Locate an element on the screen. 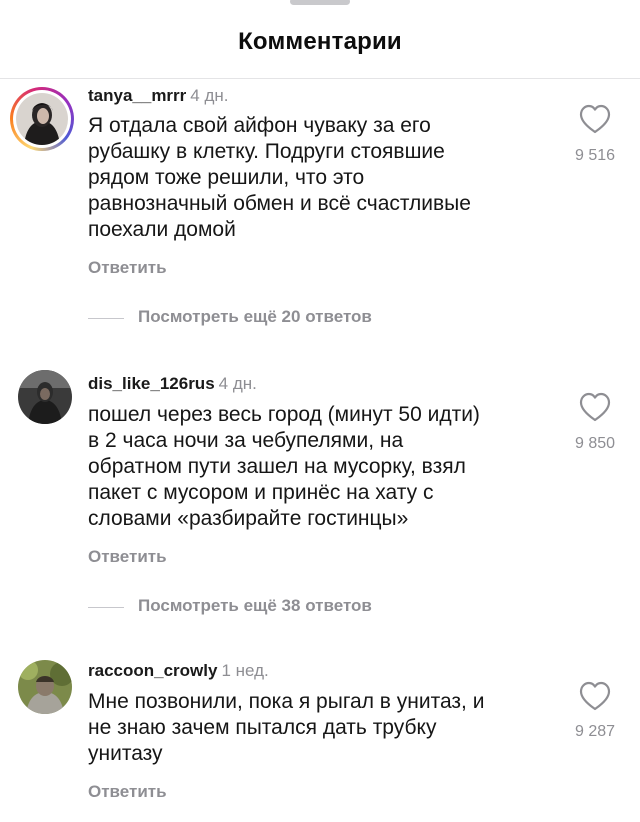 The height and width of the screenshot is (822, 640). comment-meta: raccoon_crowly 1 нед. is located at coordinates (178, 671).